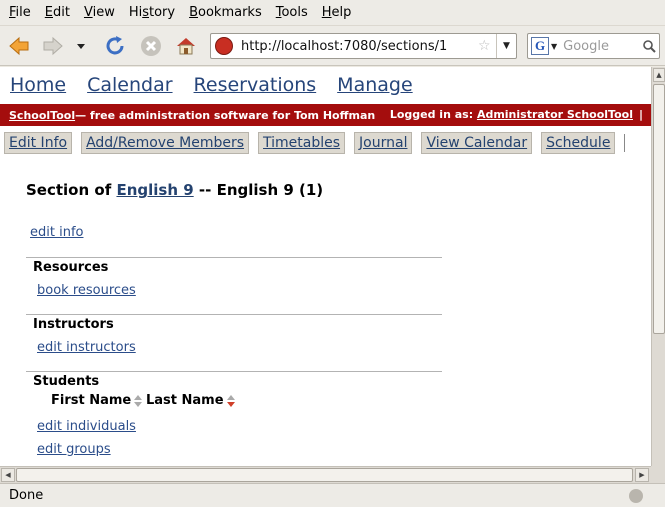 The width and height of the screenshot is (665, 507). I want to click on scroll-thumb, so click(659, 209).